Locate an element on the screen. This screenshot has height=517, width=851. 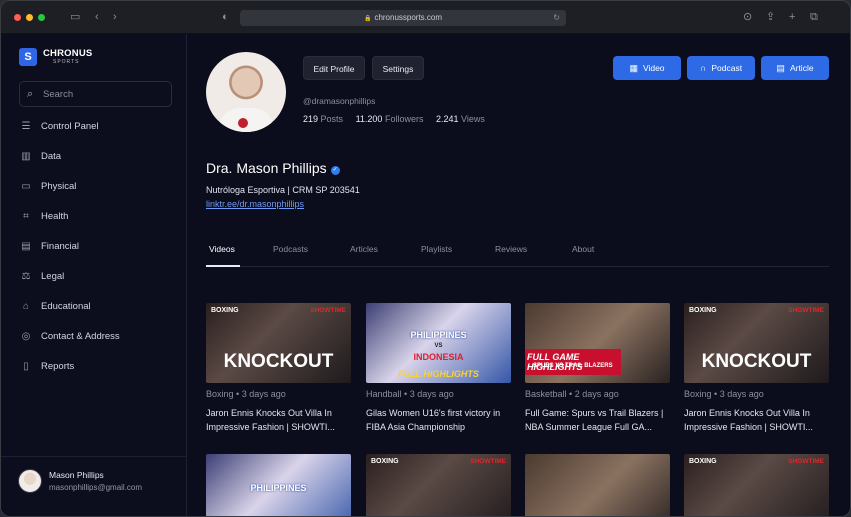
thumbnail-overlay: FULL GAME HIGHLIGHTS is located at coordinates (555, 362).